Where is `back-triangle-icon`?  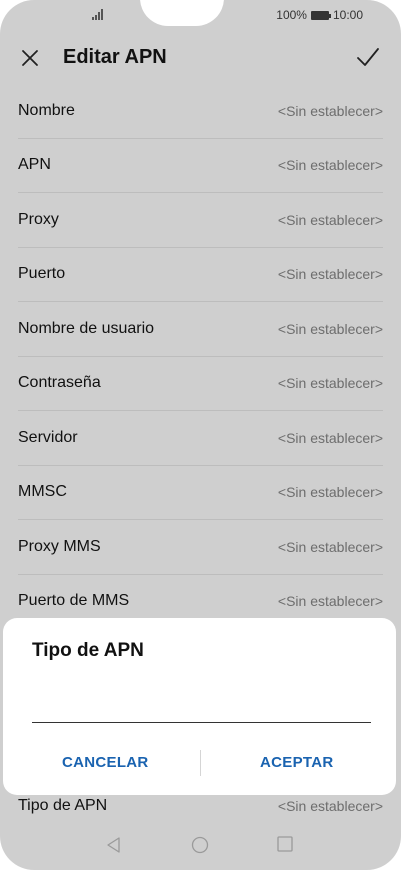
back-triangle-icon is located at coordinates (113, 845).